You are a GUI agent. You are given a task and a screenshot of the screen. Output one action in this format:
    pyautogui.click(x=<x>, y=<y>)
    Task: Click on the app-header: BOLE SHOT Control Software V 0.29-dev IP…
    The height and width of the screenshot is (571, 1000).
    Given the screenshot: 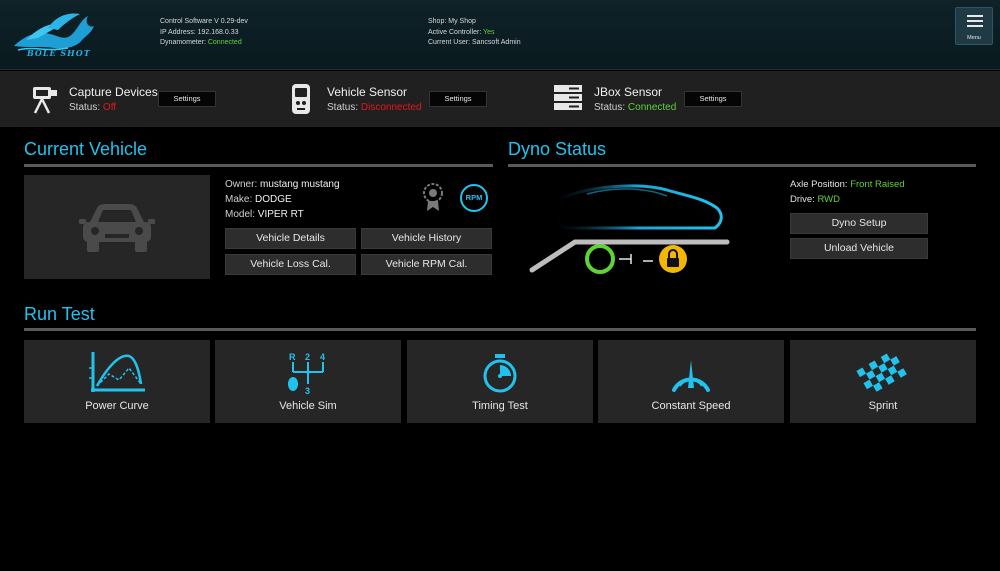 What is the action you would take?
    pyautogui.click(x=500, y=35)
    